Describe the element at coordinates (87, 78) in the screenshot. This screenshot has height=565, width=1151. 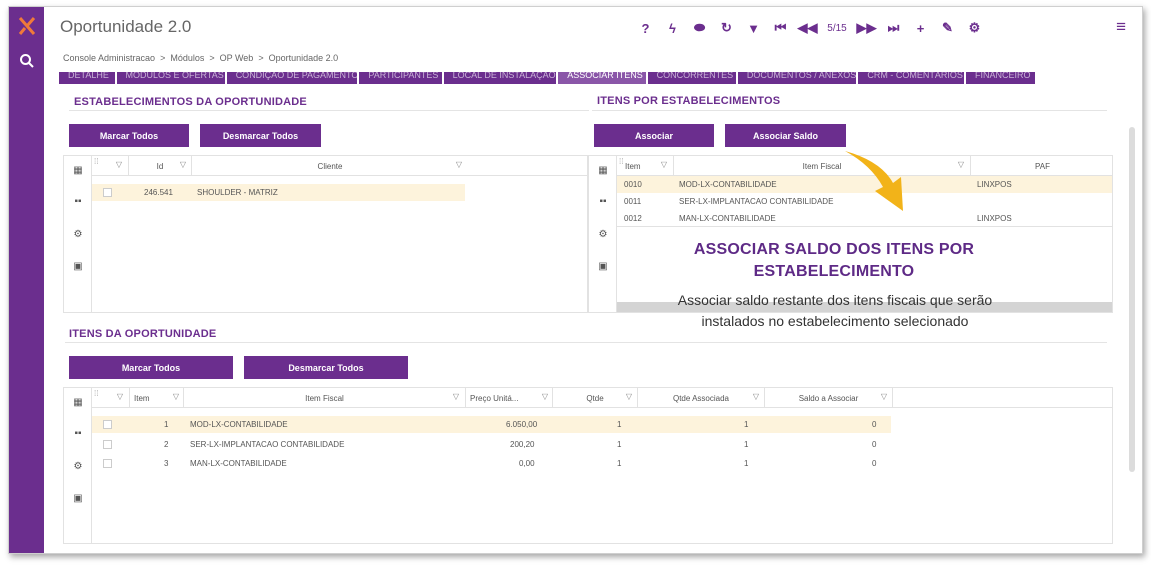
I see `tab-detalhe: DETALHE` at that location.